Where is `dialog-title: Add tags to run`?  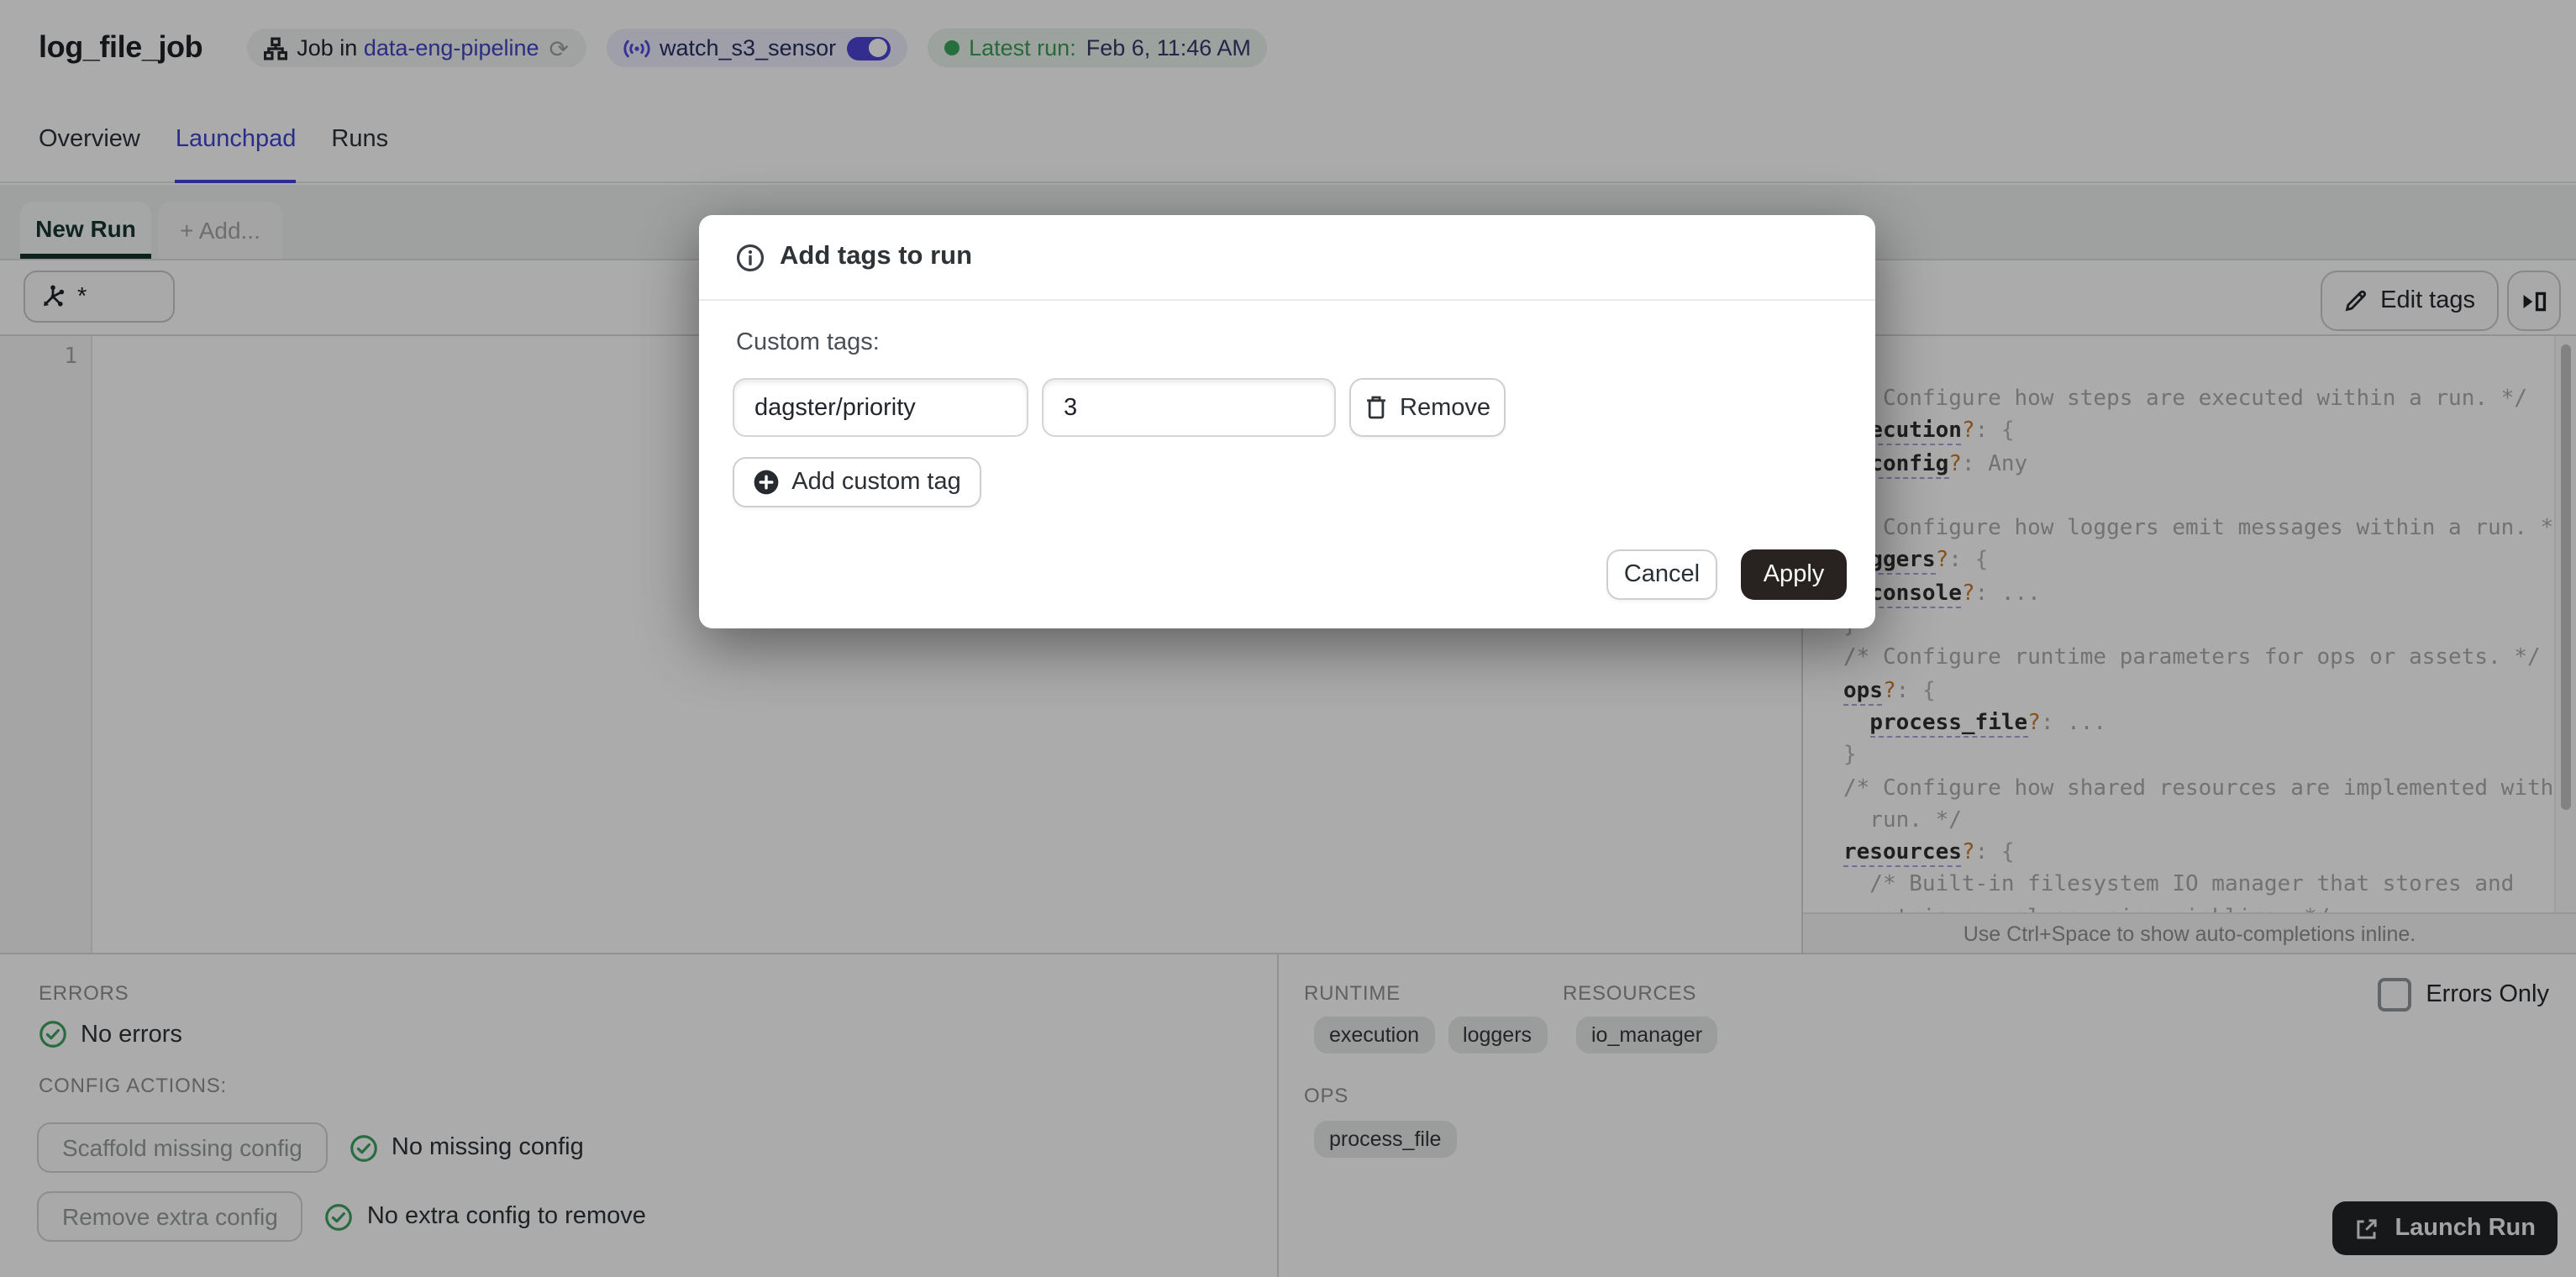 dialog-title: Add tags to run is located at coordinates (876, 256).